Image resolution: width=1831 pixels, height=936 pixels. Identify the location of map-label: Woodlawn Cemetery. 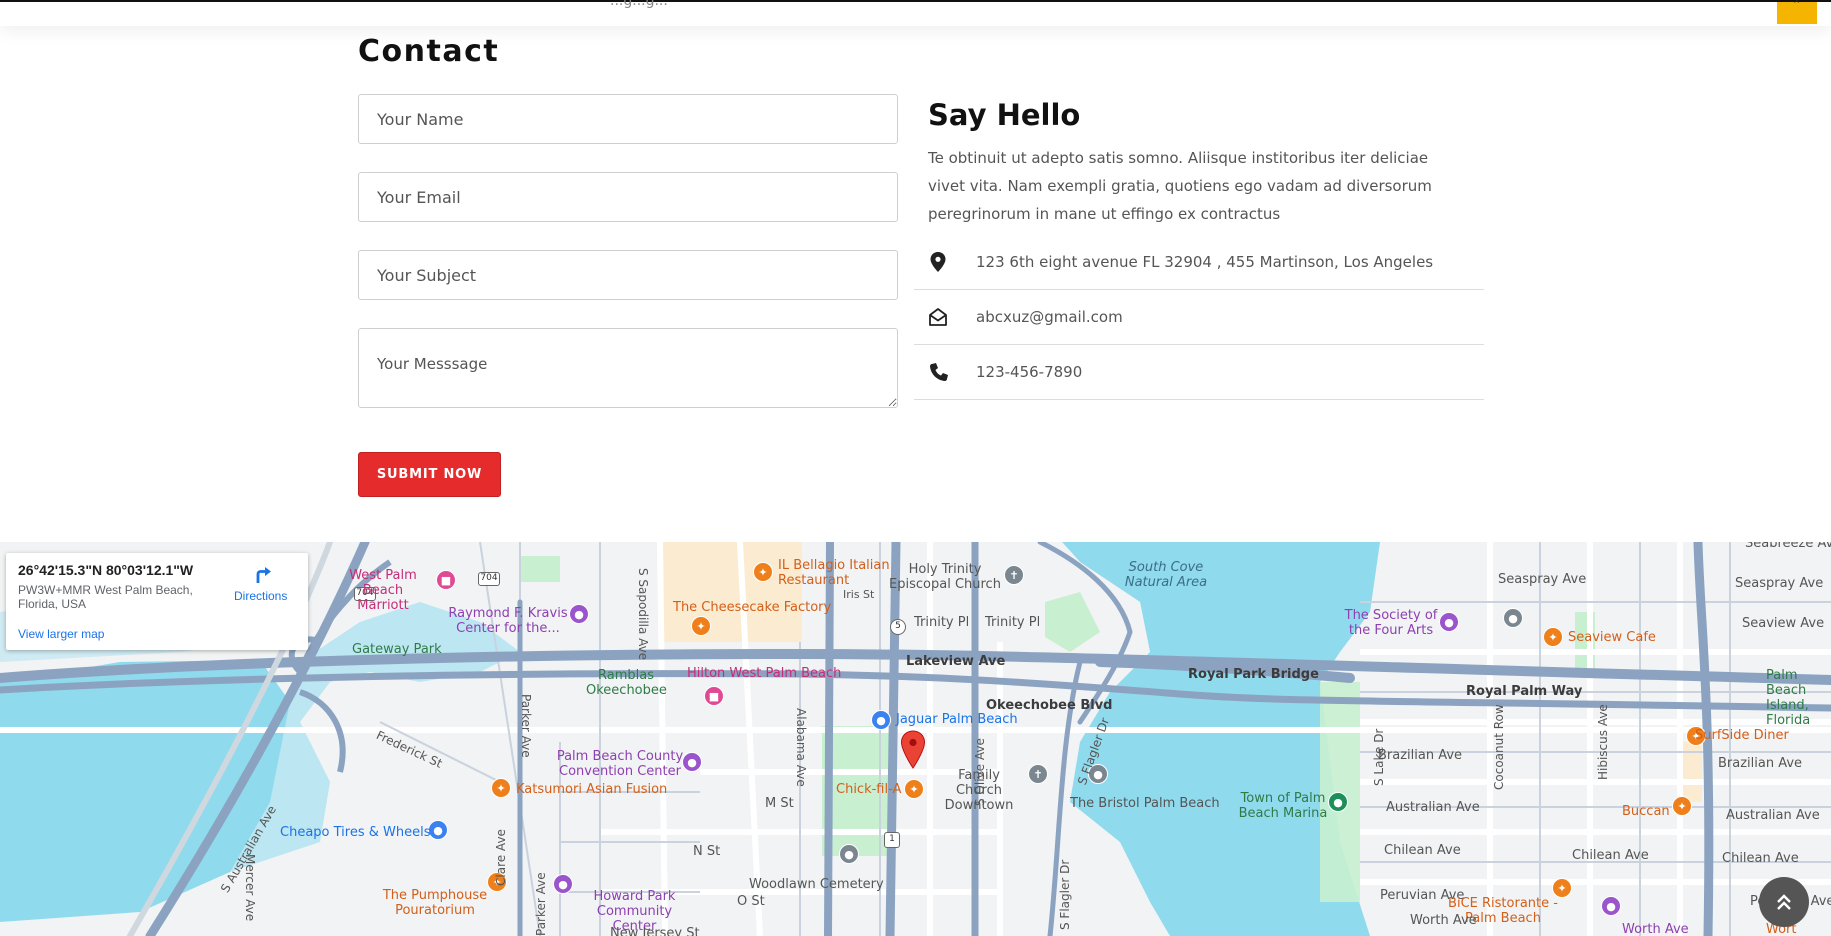
(816, 884).